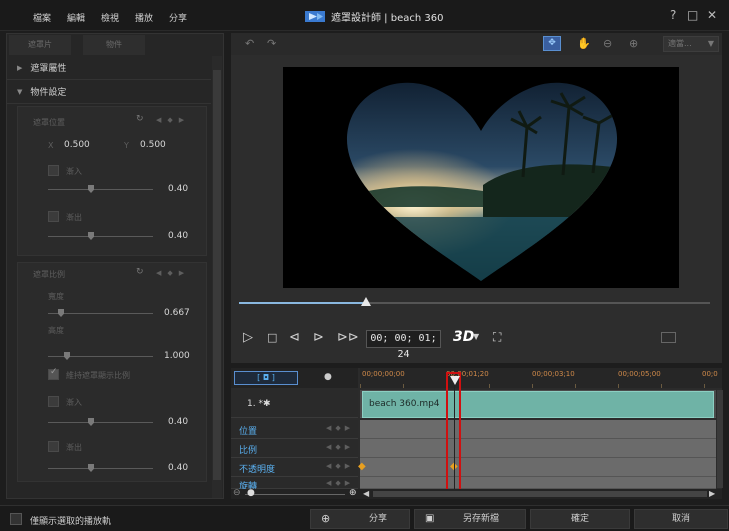 This screenshot has height=531, width=729. I want to click on stop-icon: □, so click(272, 337).